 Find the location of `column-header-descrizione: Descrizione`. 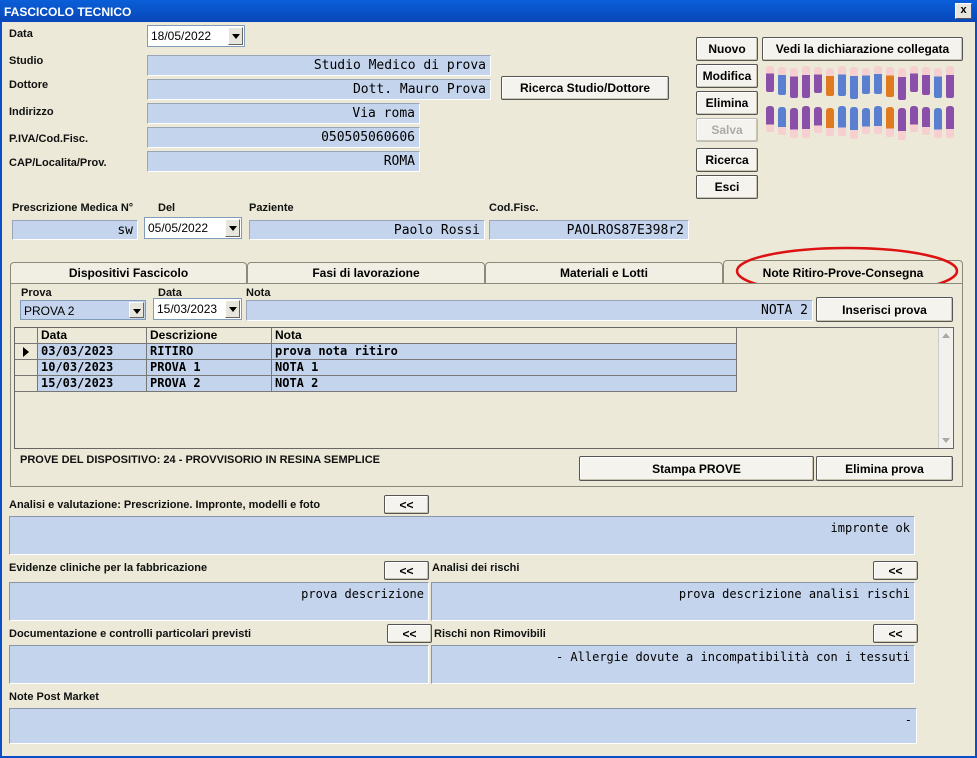

column-header-descrizione: Descrizione is located at coordinates (209, 336).